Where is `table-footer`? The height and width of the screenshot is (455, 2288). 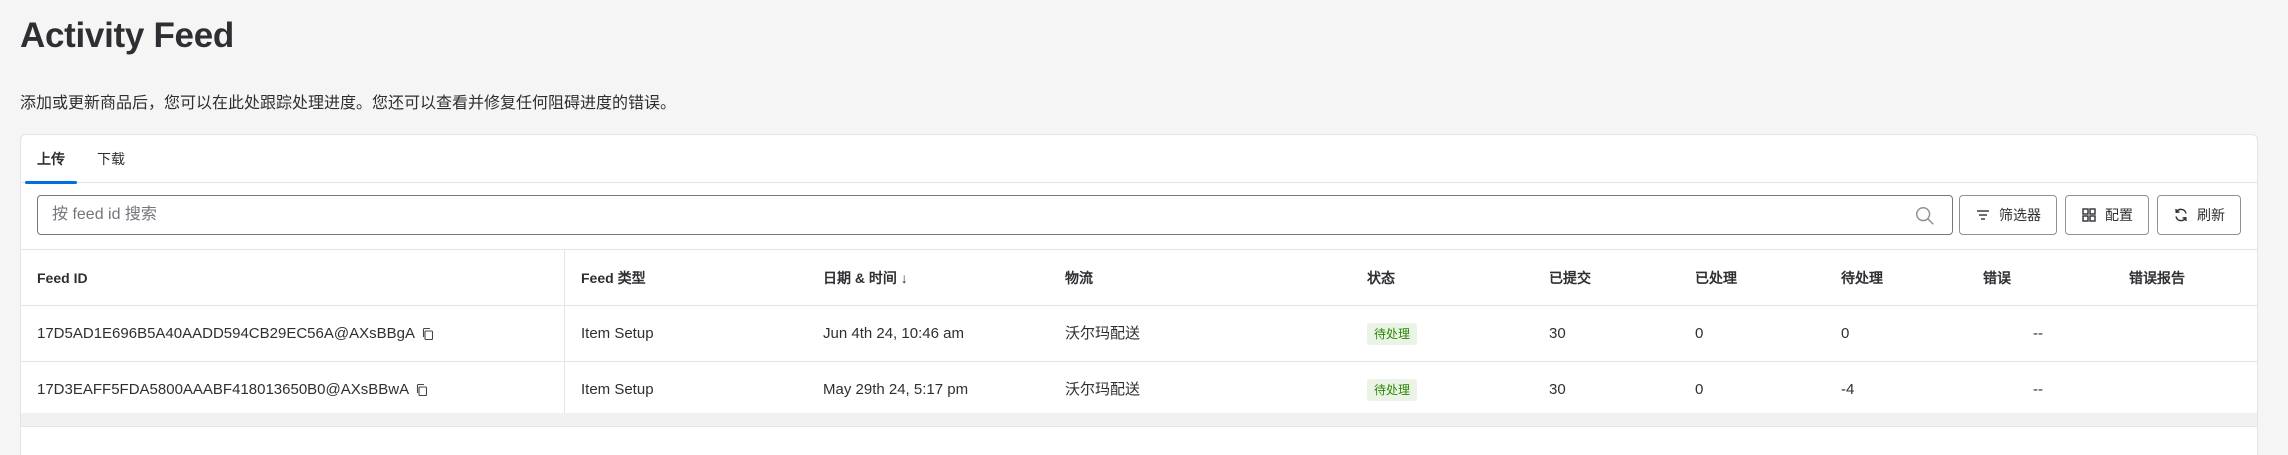 table-footer is located at coordinates (1139, 420).